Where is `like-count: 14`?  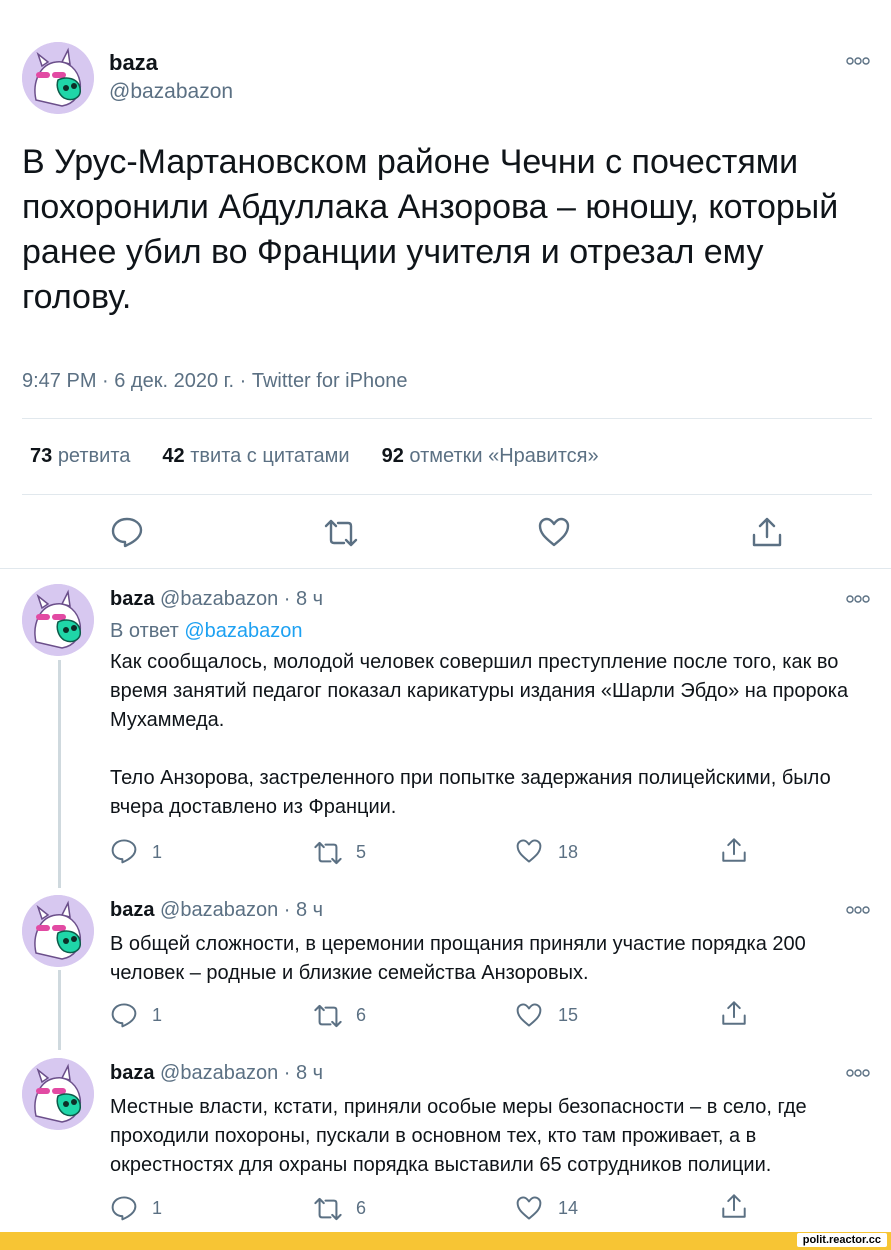 like-count: 14 is located at coordinates (568, 1208).